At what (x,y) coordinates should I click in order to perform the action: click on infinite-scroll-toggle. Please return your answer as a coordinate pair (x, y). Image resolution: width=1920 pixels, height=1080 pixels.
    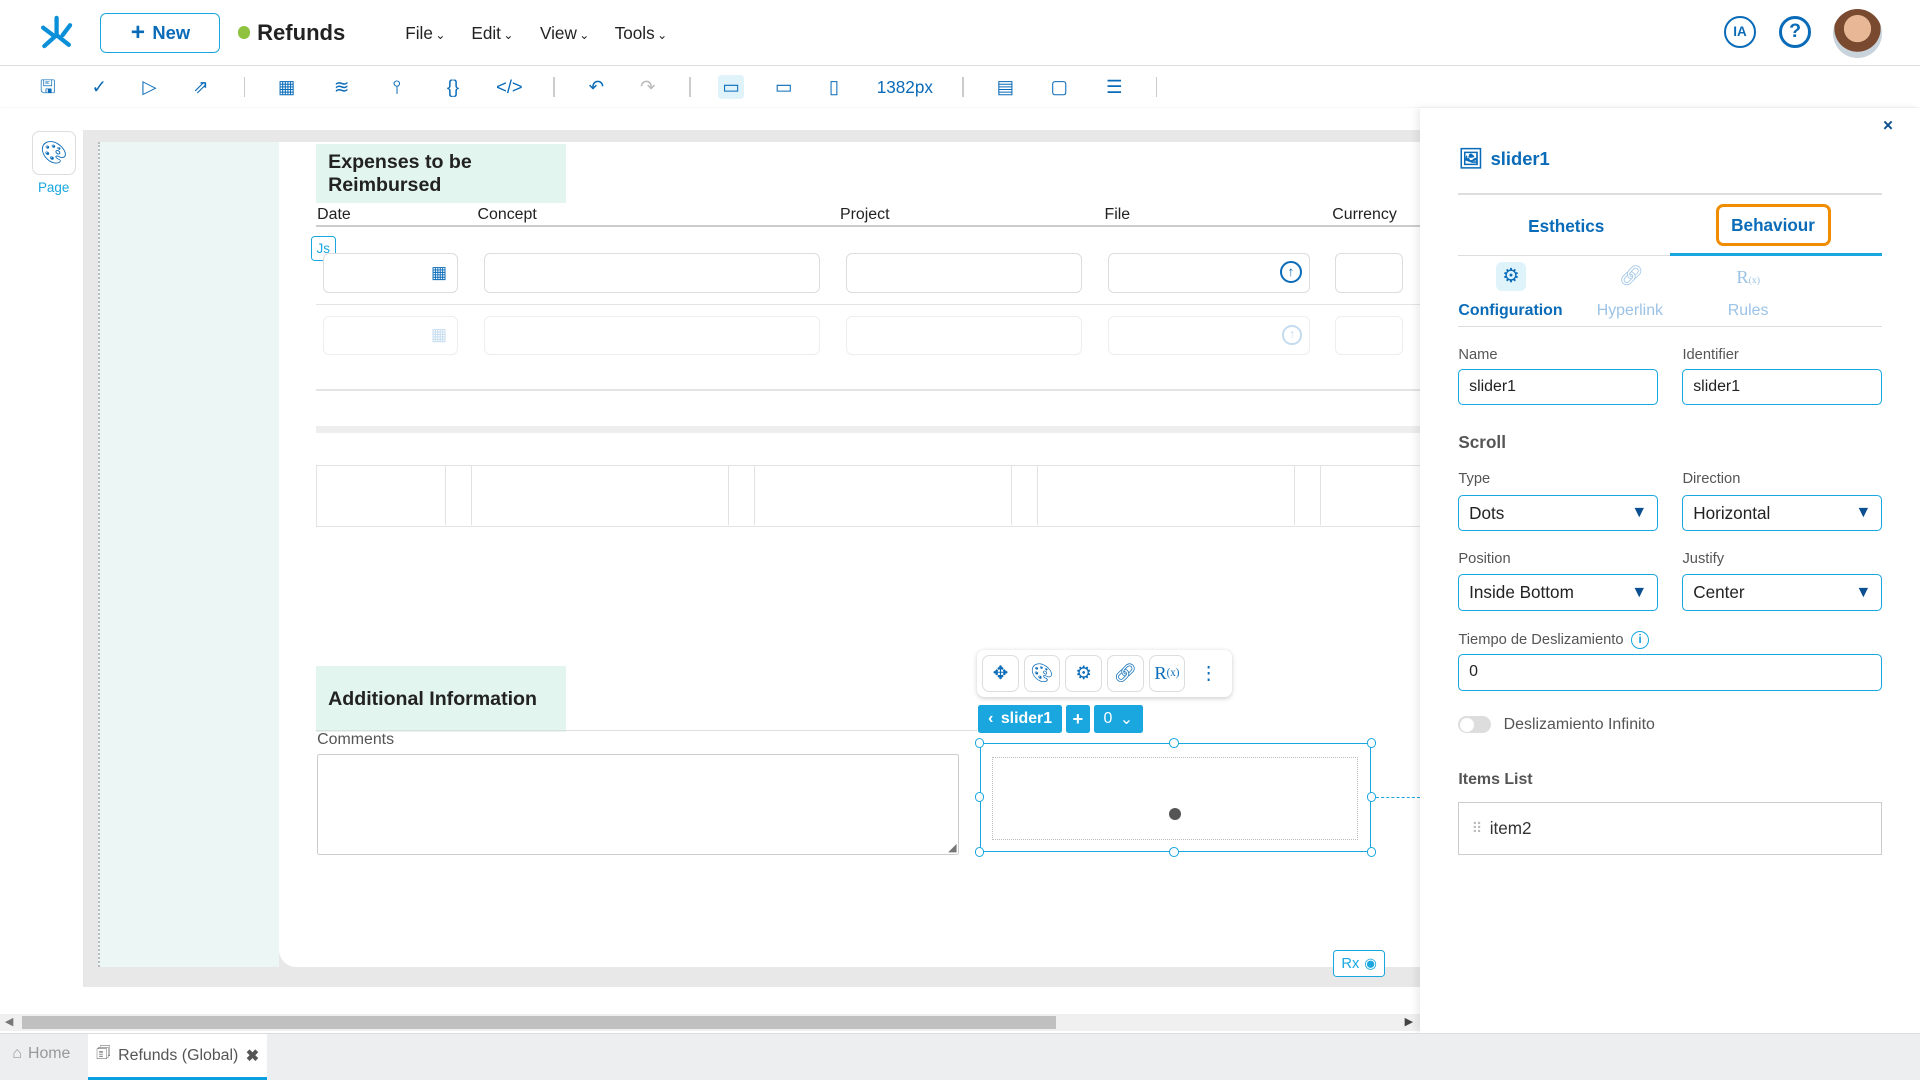
    Looking at the image, I should click on (1475, 725).